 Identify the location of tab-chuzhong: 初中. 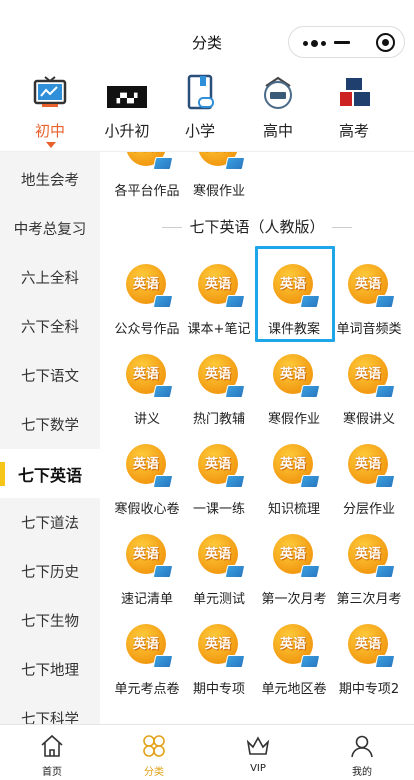
(50, 112).